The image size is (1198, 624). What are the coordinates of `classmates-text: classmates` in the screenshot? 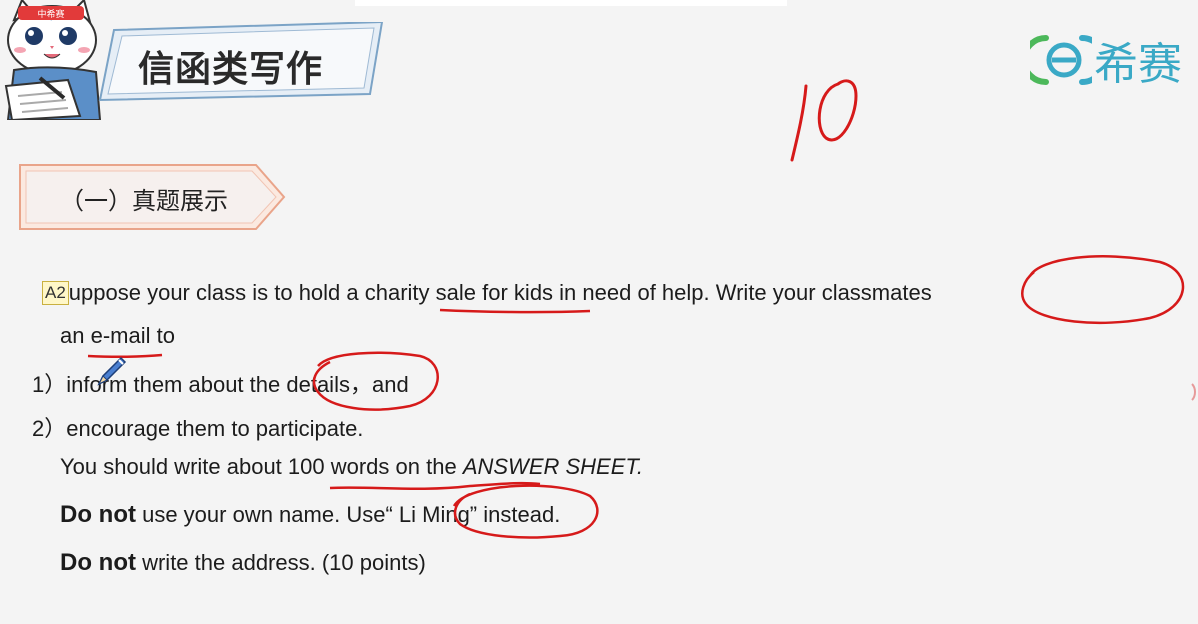 It's located at (876, 292).